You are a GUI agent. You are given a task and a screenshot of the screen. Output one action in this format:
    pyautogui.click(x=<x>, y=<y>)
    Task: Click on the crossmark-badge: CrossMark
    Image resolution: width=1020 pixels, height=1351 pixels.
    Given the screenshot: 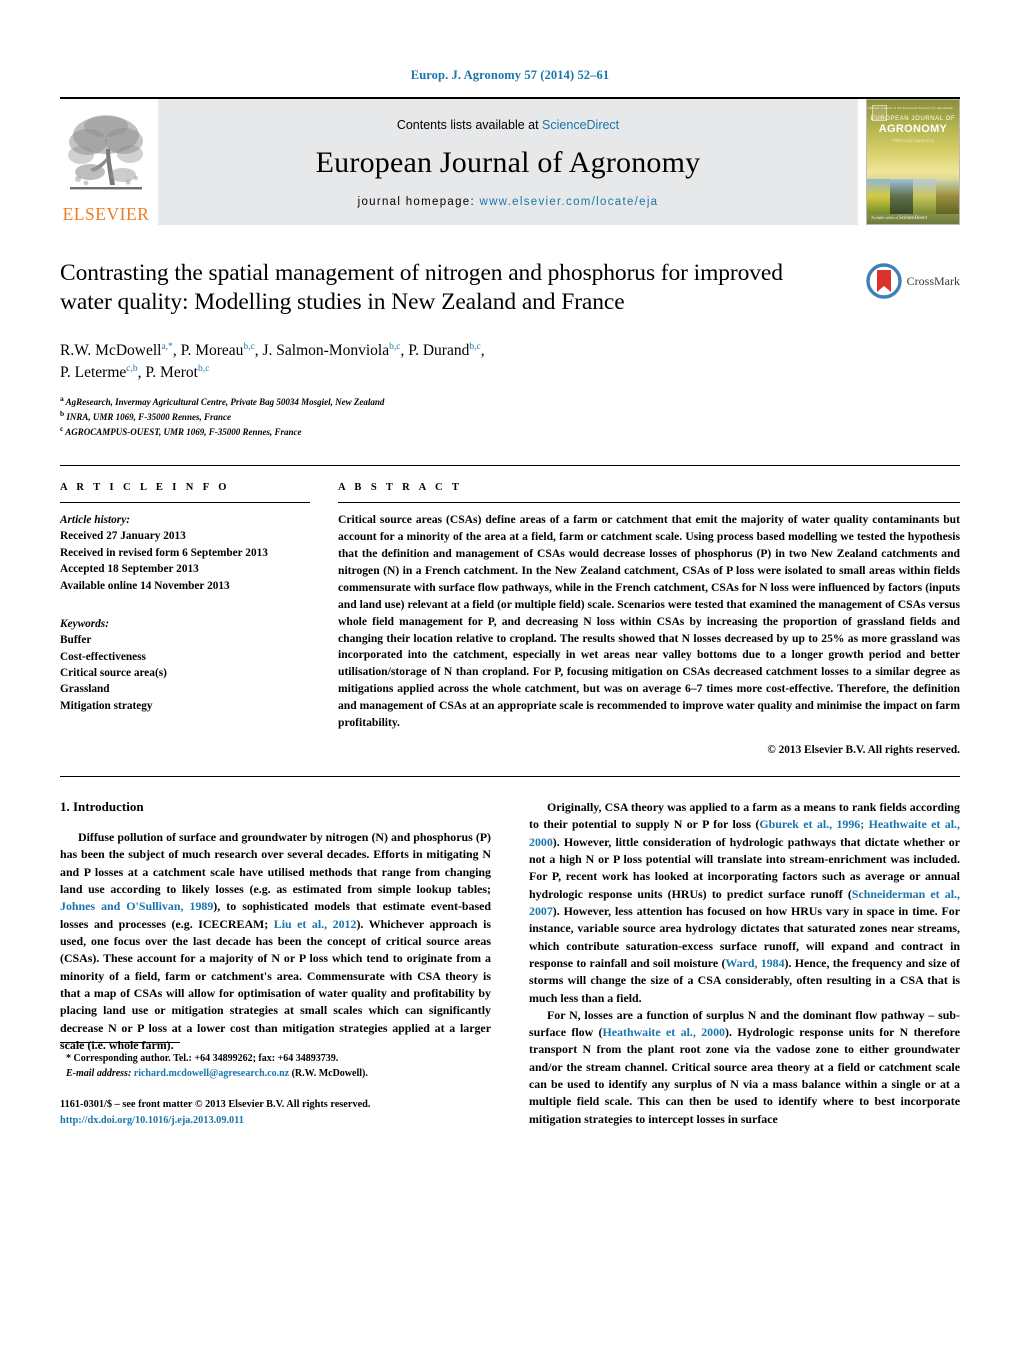 What is the action you would take?
    pyautogui.click(x=912, y=281)
    